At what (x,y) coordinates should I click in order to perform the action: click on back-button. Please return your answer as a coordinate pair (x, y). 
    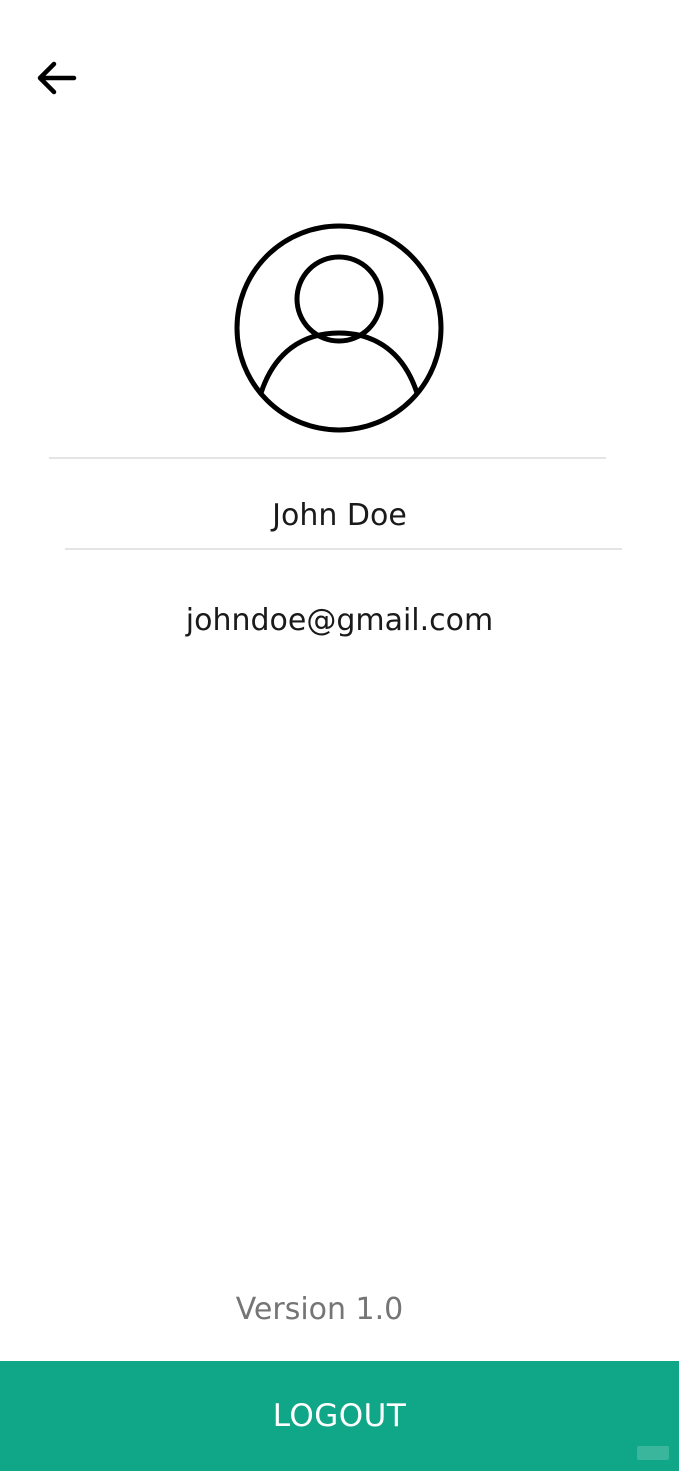
    Looking at the image, I should click on (56, 78).